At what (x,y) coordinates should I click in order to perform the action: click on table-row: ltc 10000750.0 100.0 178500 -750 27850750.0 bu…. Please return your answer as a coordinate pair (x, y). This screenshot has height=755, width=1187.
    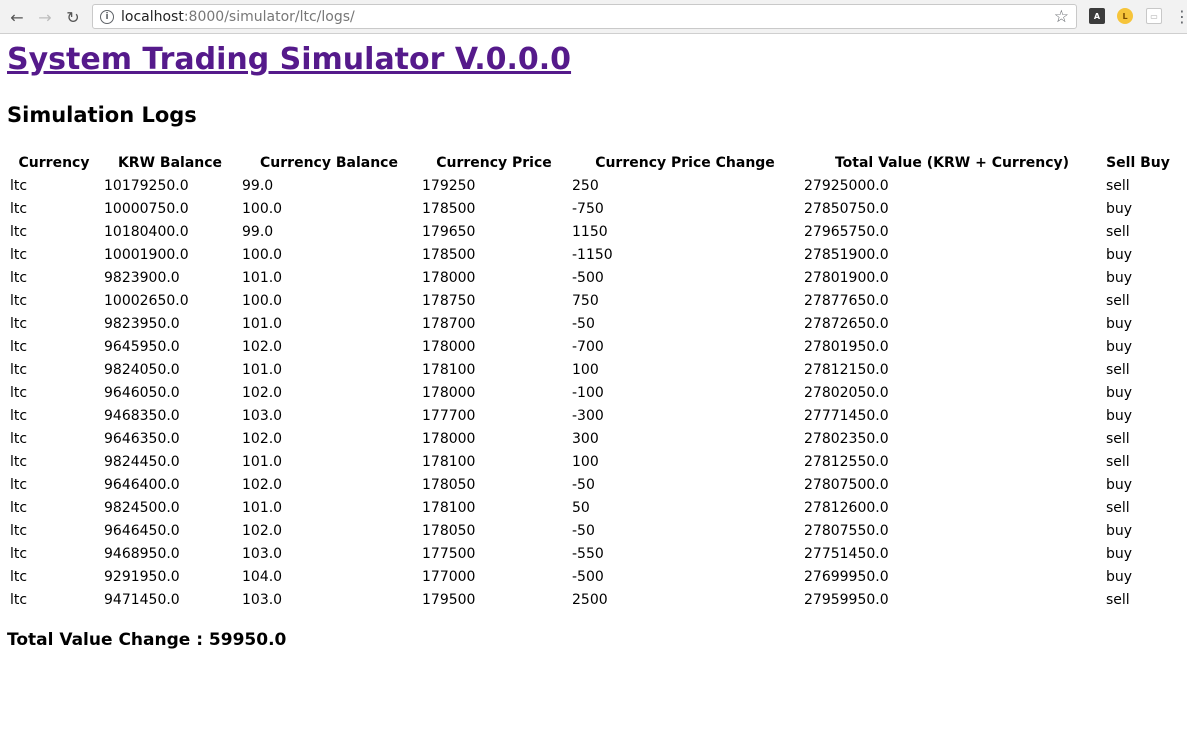
    Looking at the image, I should click on (590, 208).